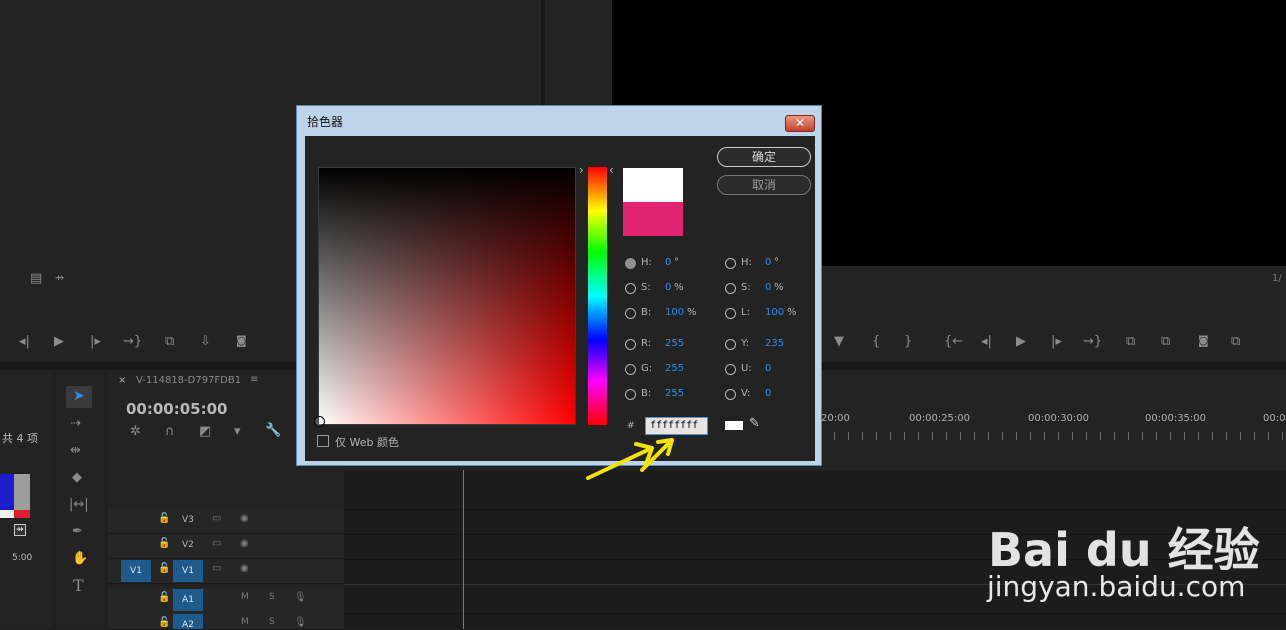  What do you see at coordinates (630, 344) in the screenshot?
I see `rgb-r-radio` at bounding box center [630, 344].